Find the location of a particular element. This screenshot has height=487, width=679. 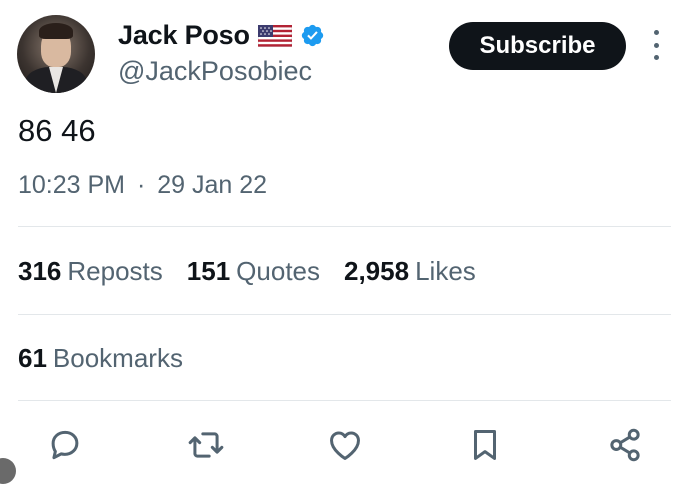

bookmark-button is located at coordinates (485, 445).